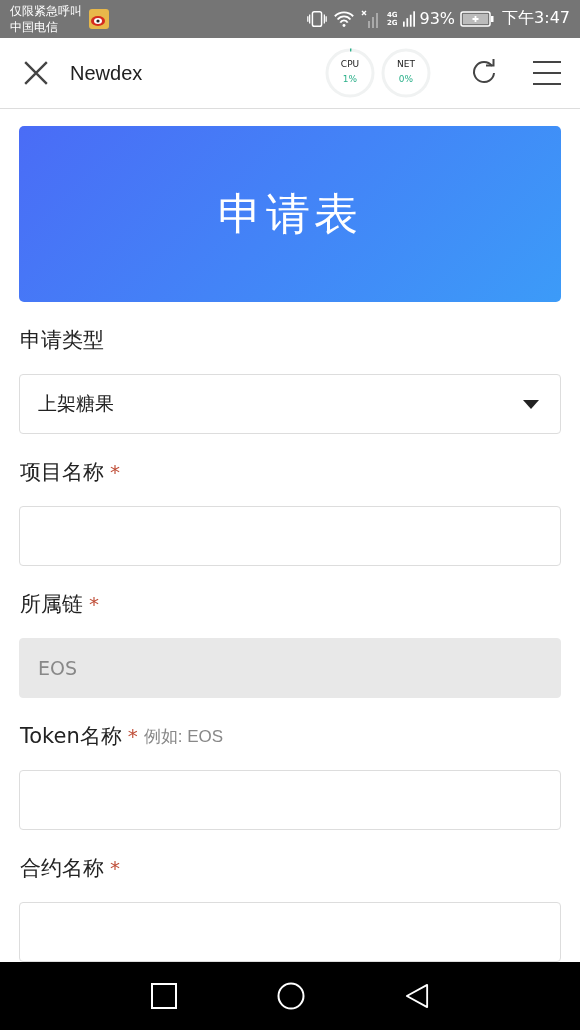 The height and width of the screenshot is (1030, 580). I want to click on menu-icon, so click(547, 73).